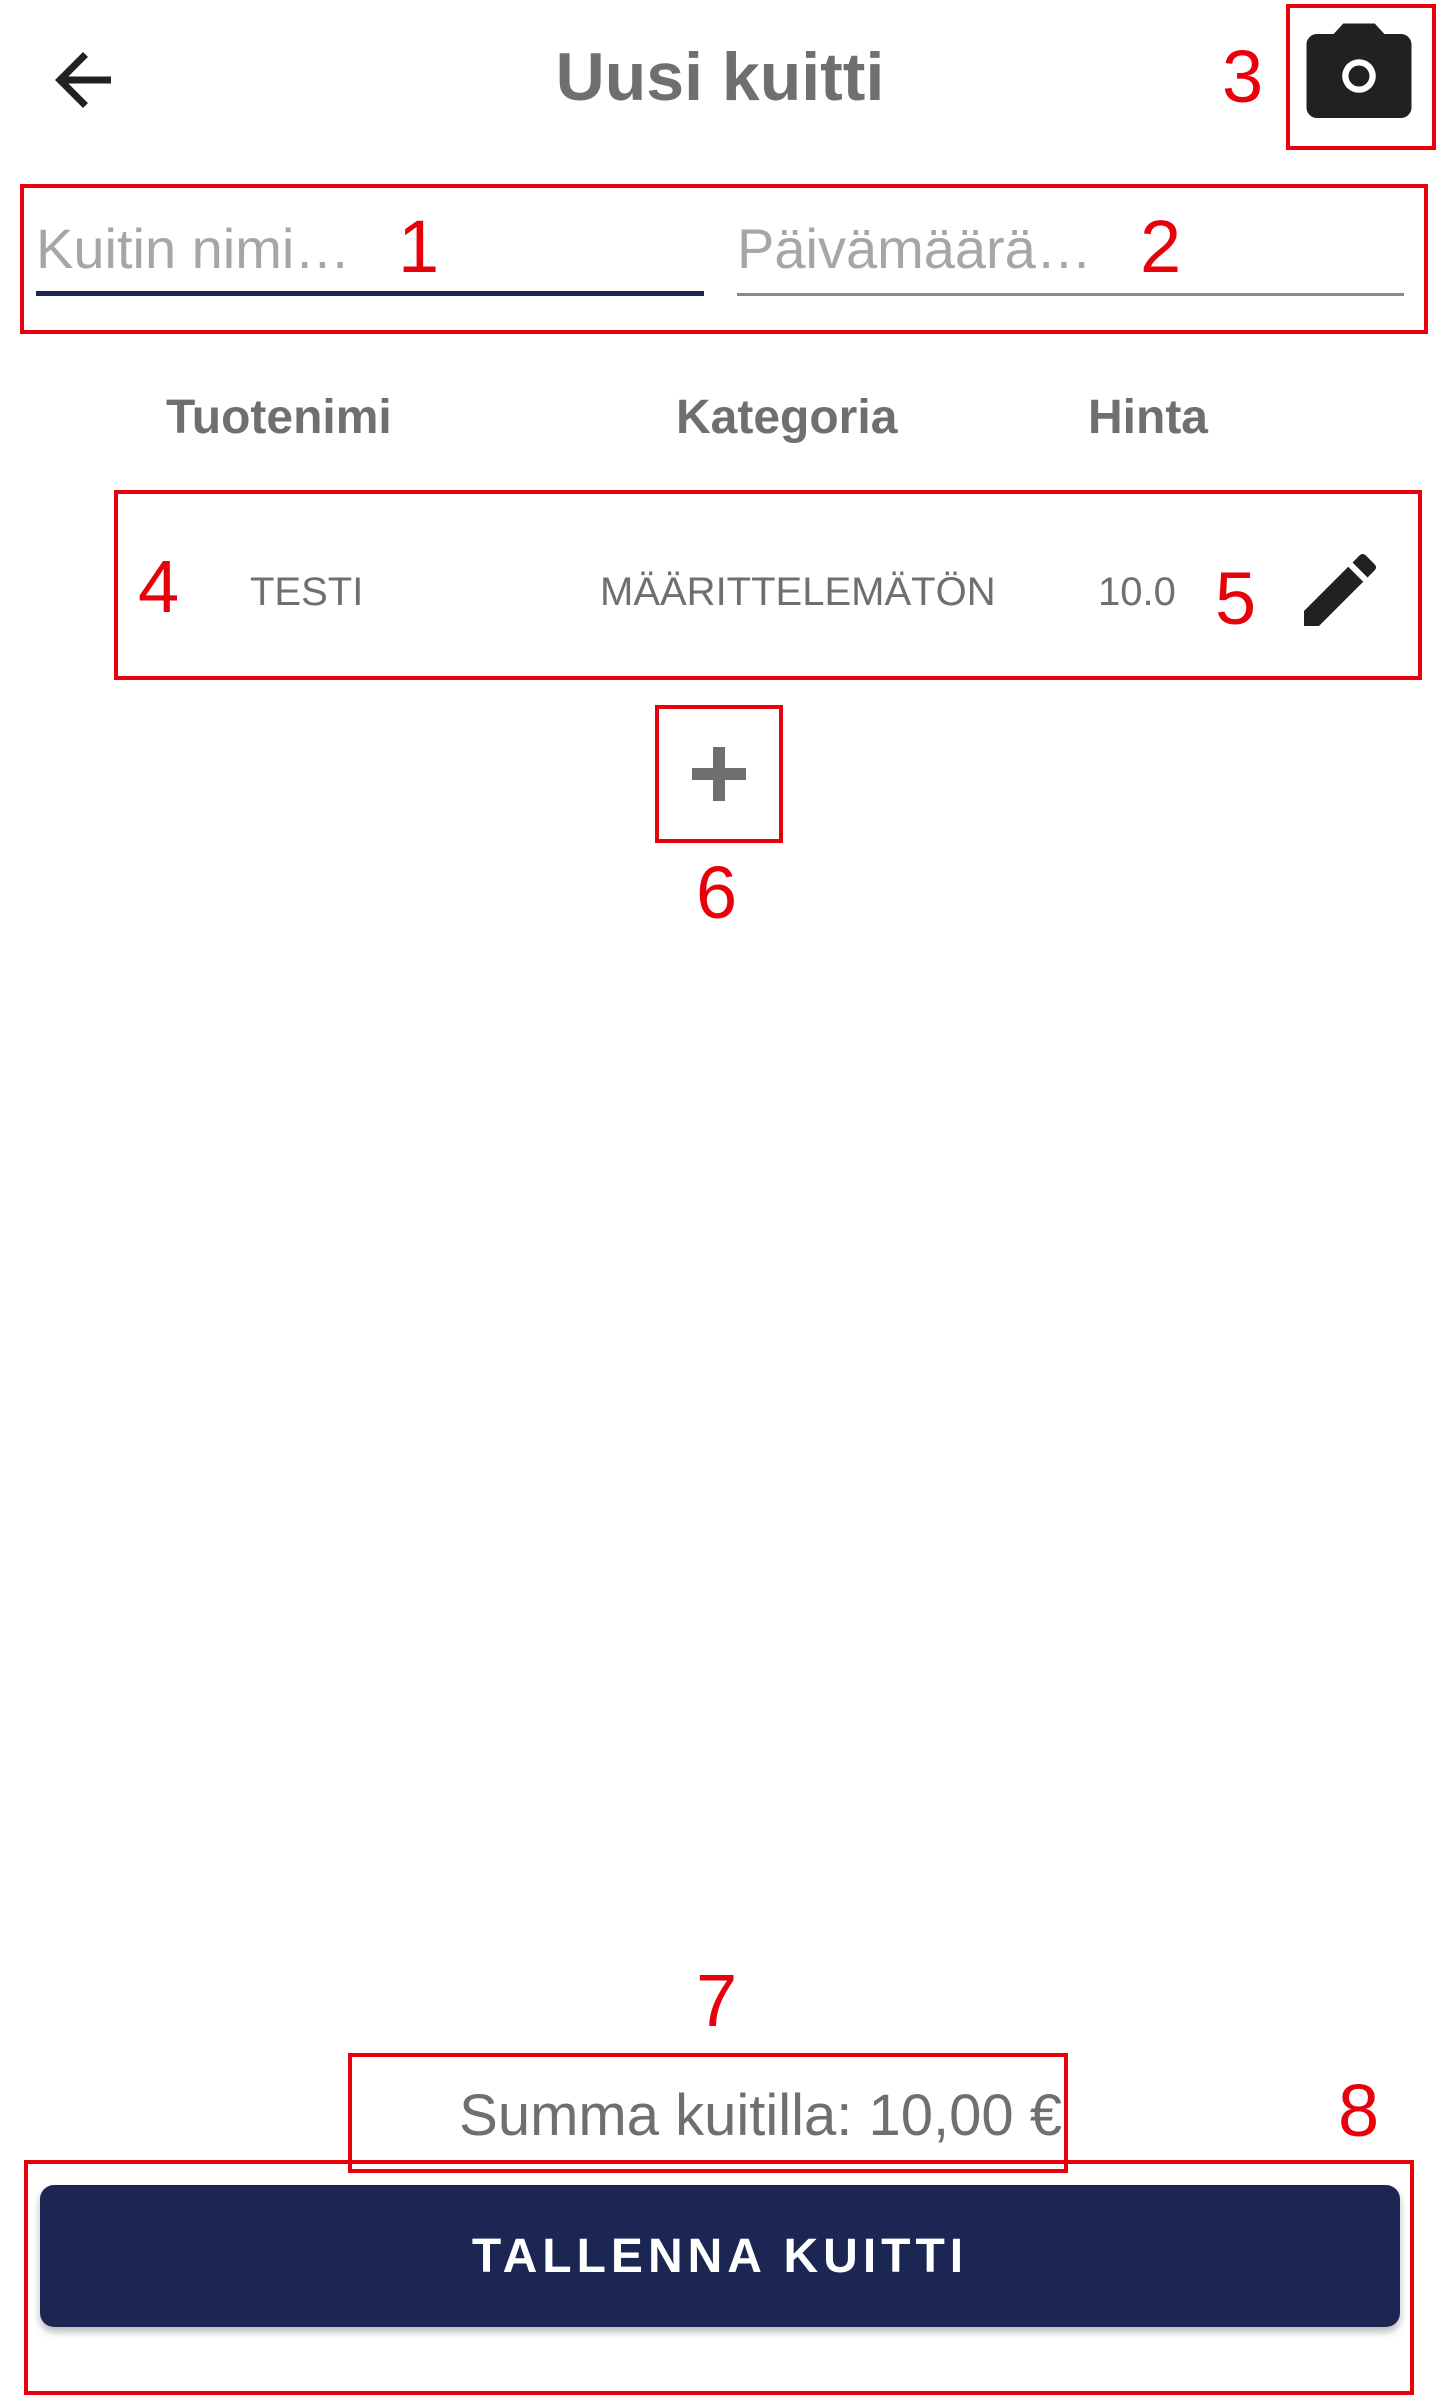  What do you see at coordinates (720, 77) in the screenshot?
I see `page-title: Uusi kuitti` at bounding box center [720, 77].